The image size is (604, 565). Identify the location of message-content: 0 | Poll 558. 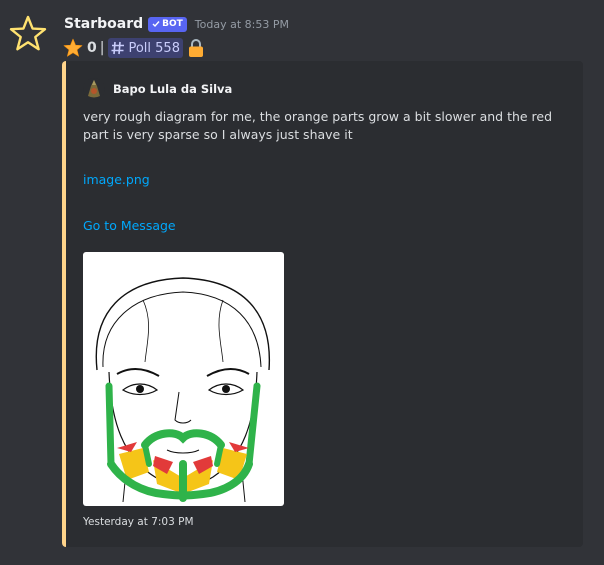
(134, 48).